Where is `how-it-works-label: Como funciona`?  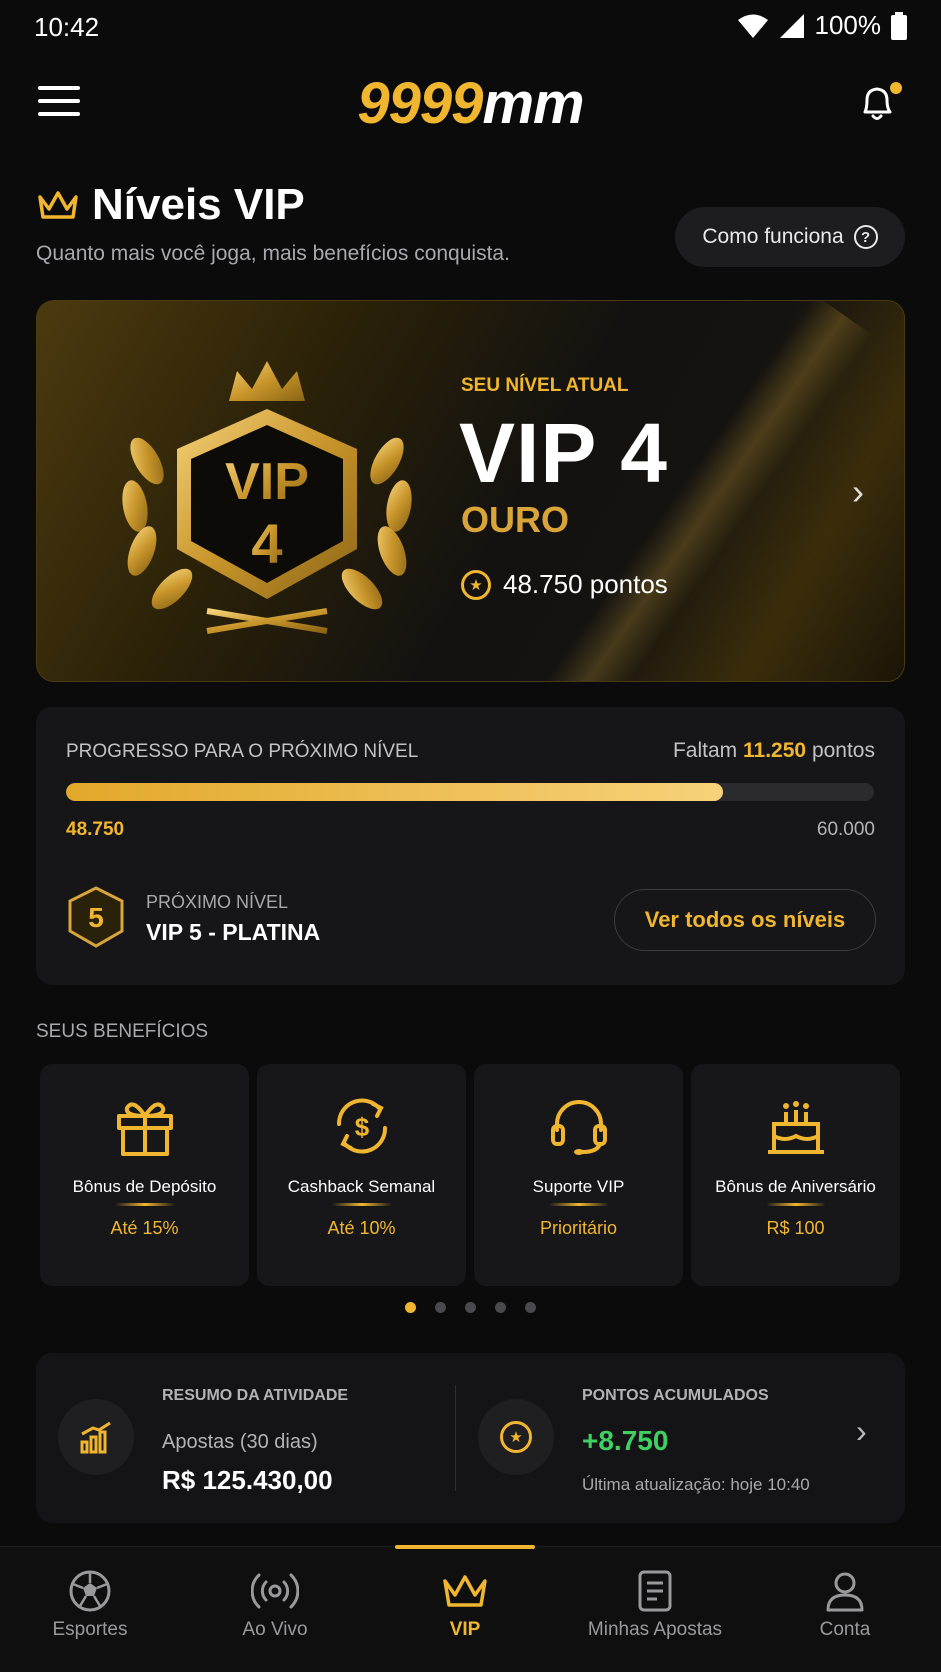
how-it-works-label: Como funciona is located at coordinates (773, 236).